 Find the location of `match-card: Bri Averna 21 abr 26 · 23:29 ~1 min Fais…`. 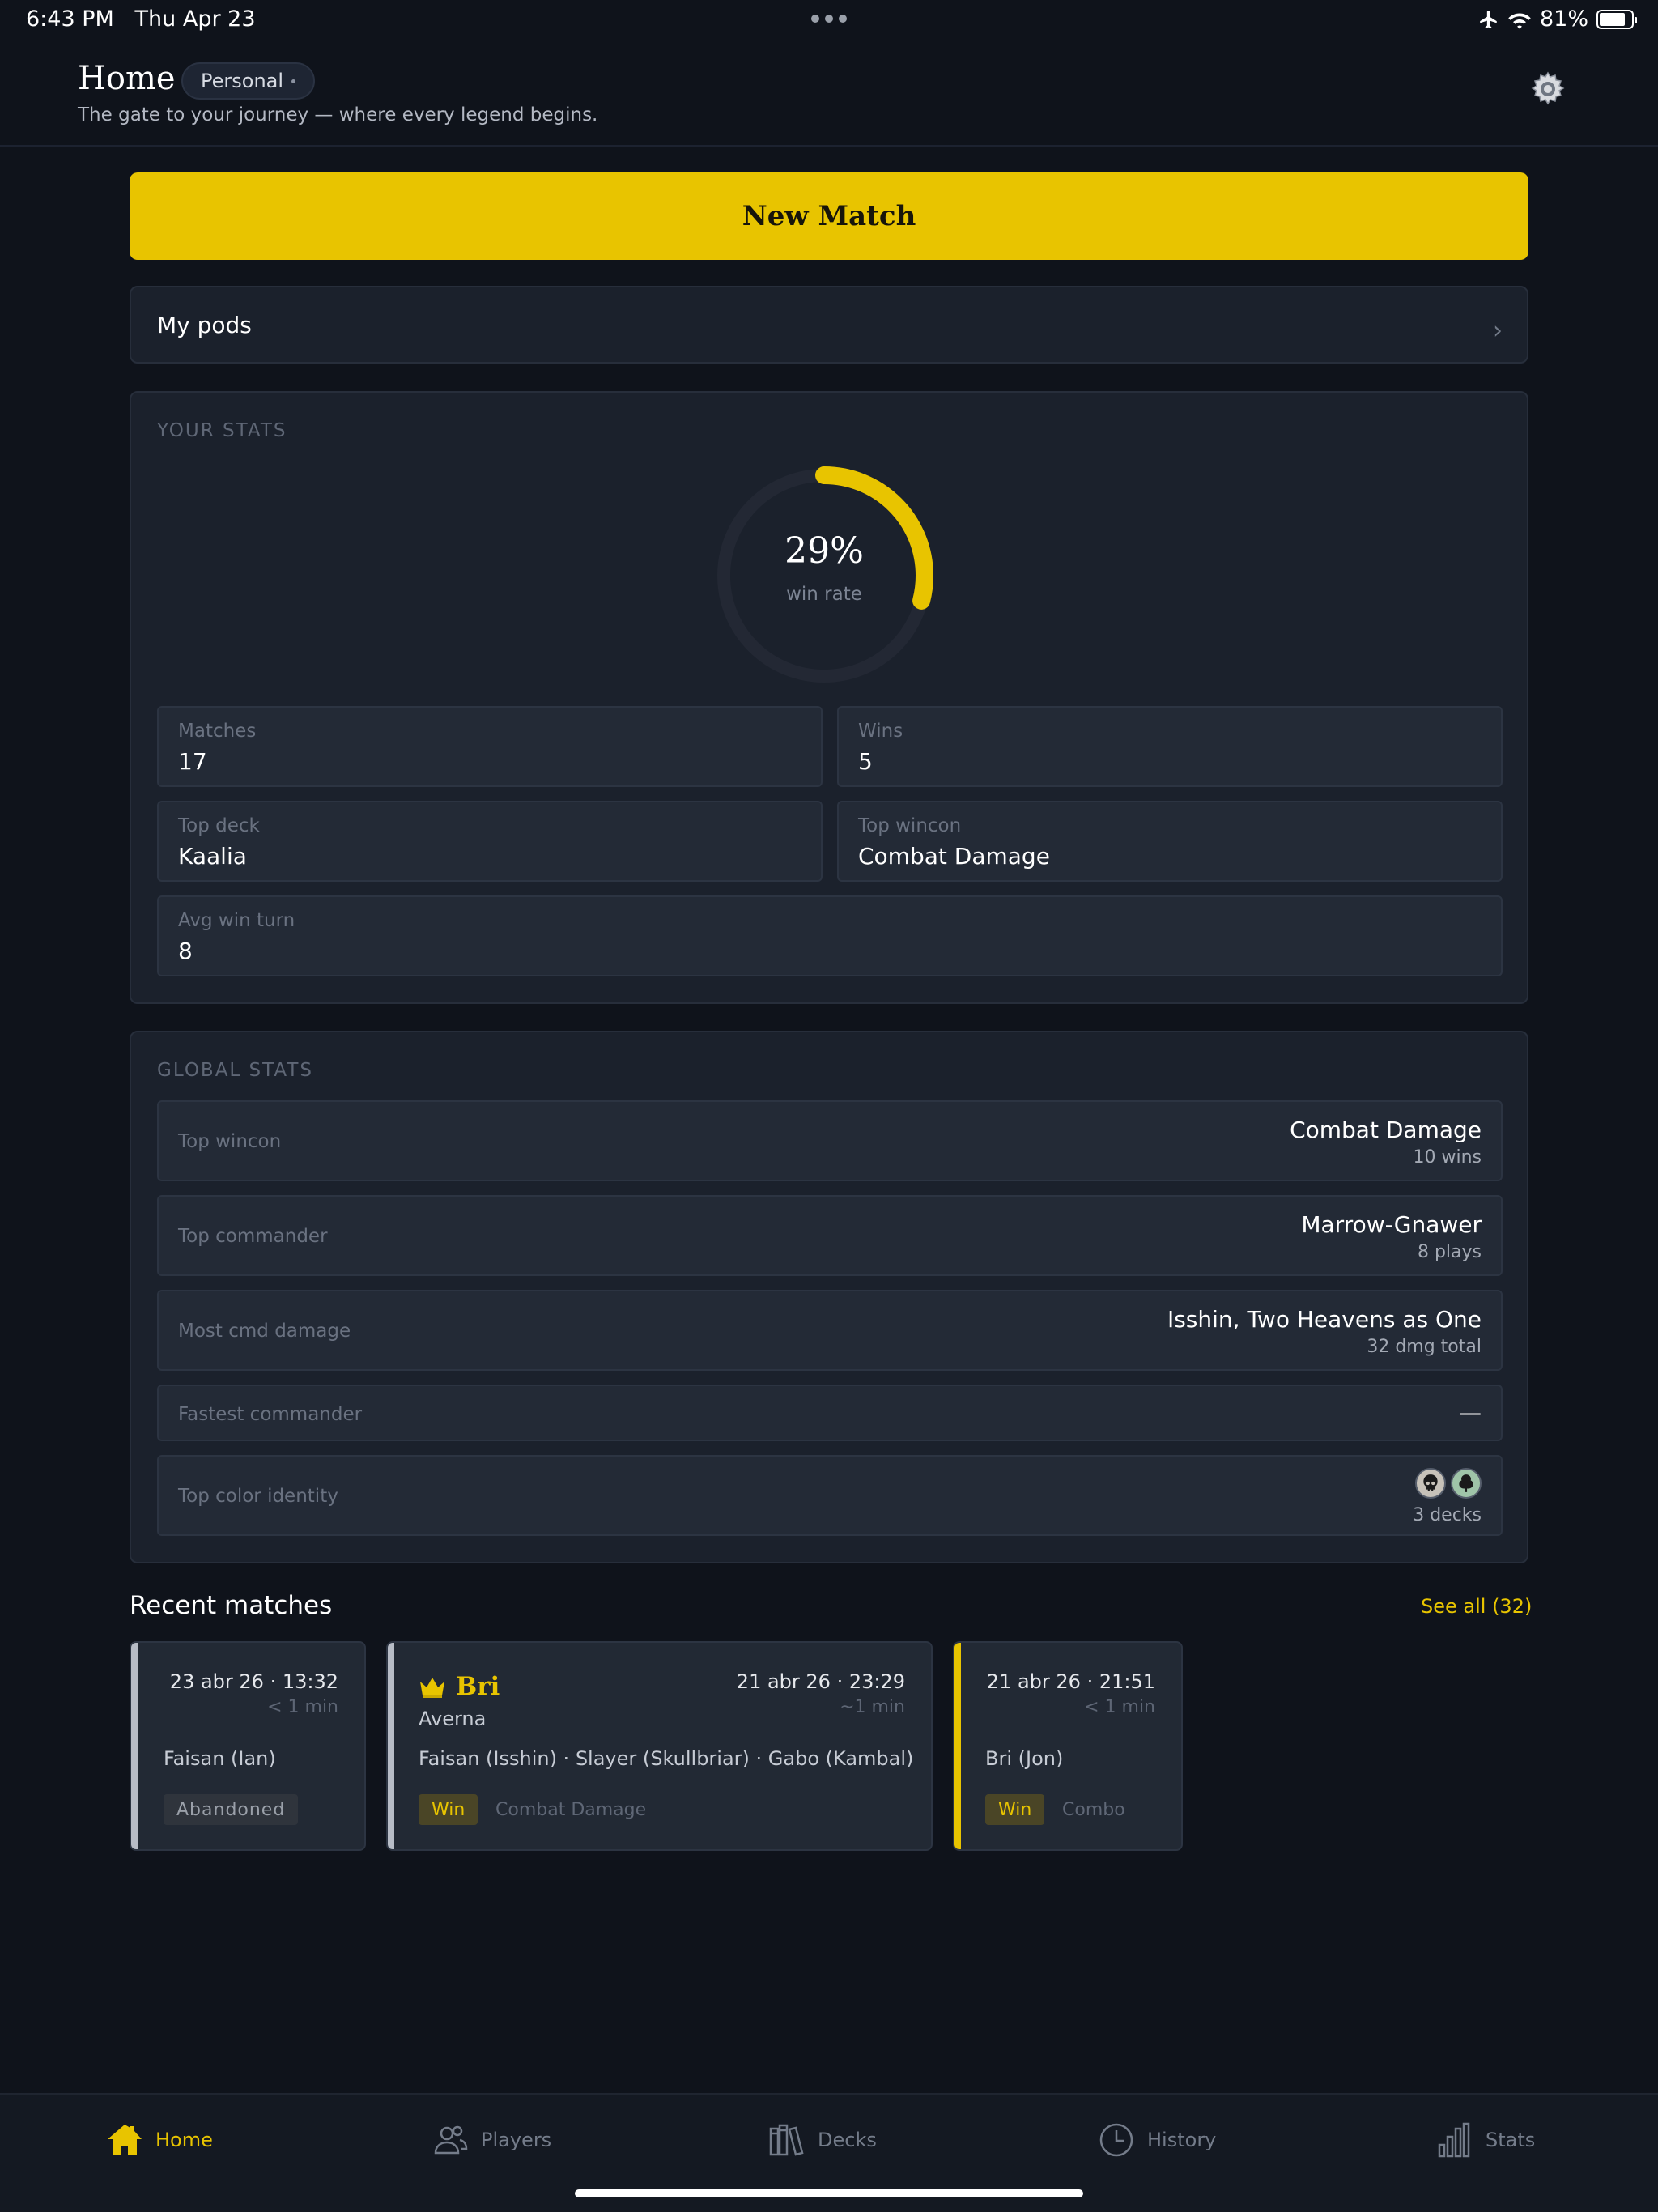

match-card: Bri Averna 21 abr 26 · 23:29 ~1 min Fais… is located at coordinates (659, 1746).